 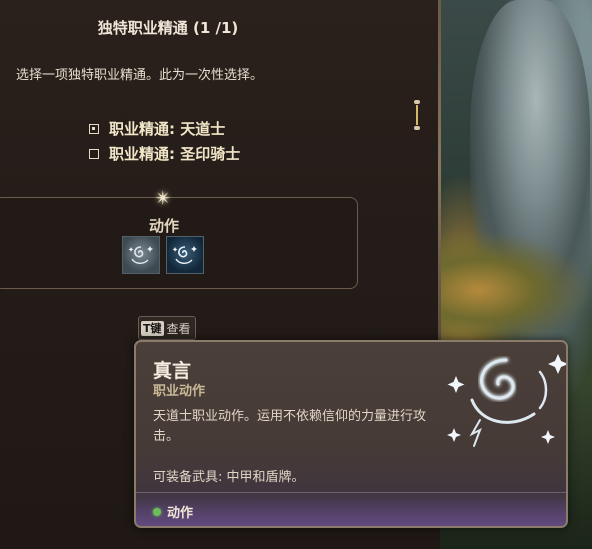 I want to click on actions-heading: 动作, so click(x=163, y=226).